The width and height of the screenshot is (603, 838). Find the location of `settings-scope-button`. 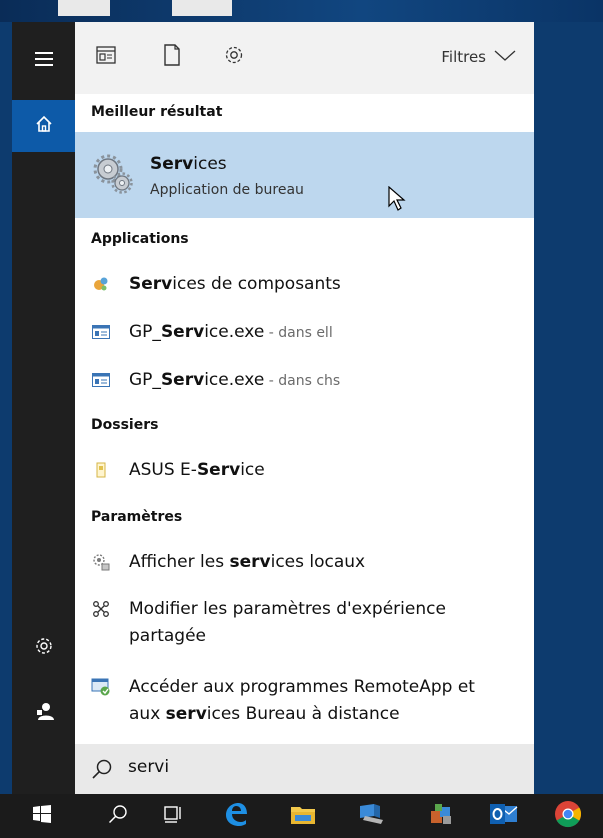

settings-scope-button is located at coordinates (234, 57).